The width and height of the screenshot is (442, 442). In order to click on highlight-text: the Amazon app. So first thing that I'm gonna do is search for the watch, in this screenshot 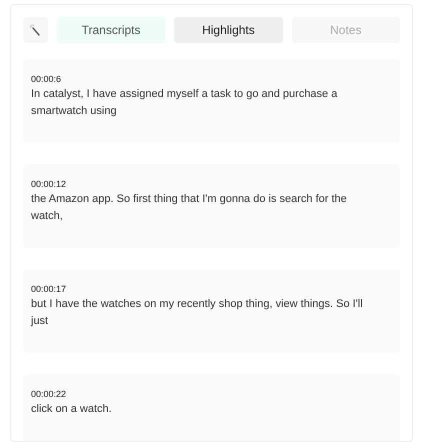, I will do `click(189, 208)`.